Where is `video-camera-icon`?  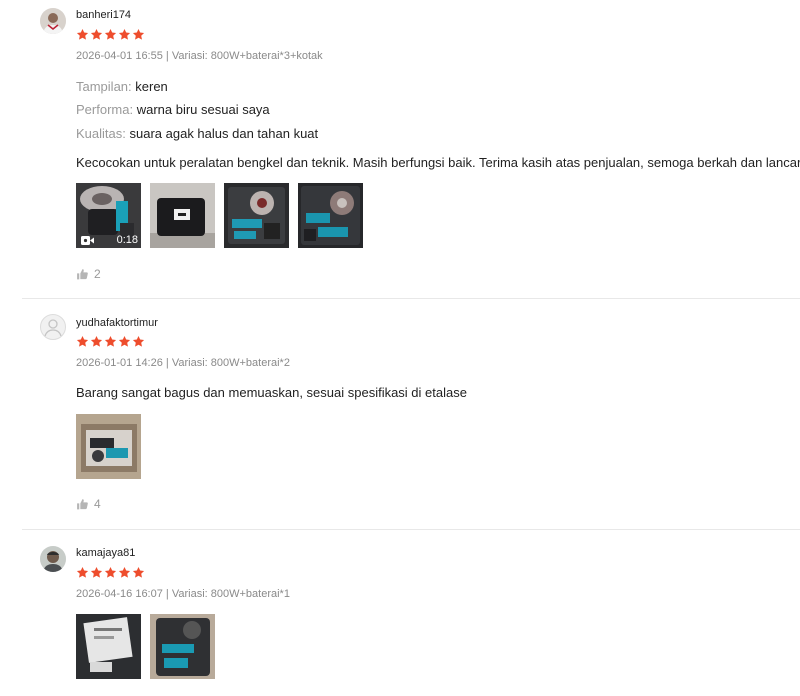
video-camera-icon is located at coordinates (87, 240).